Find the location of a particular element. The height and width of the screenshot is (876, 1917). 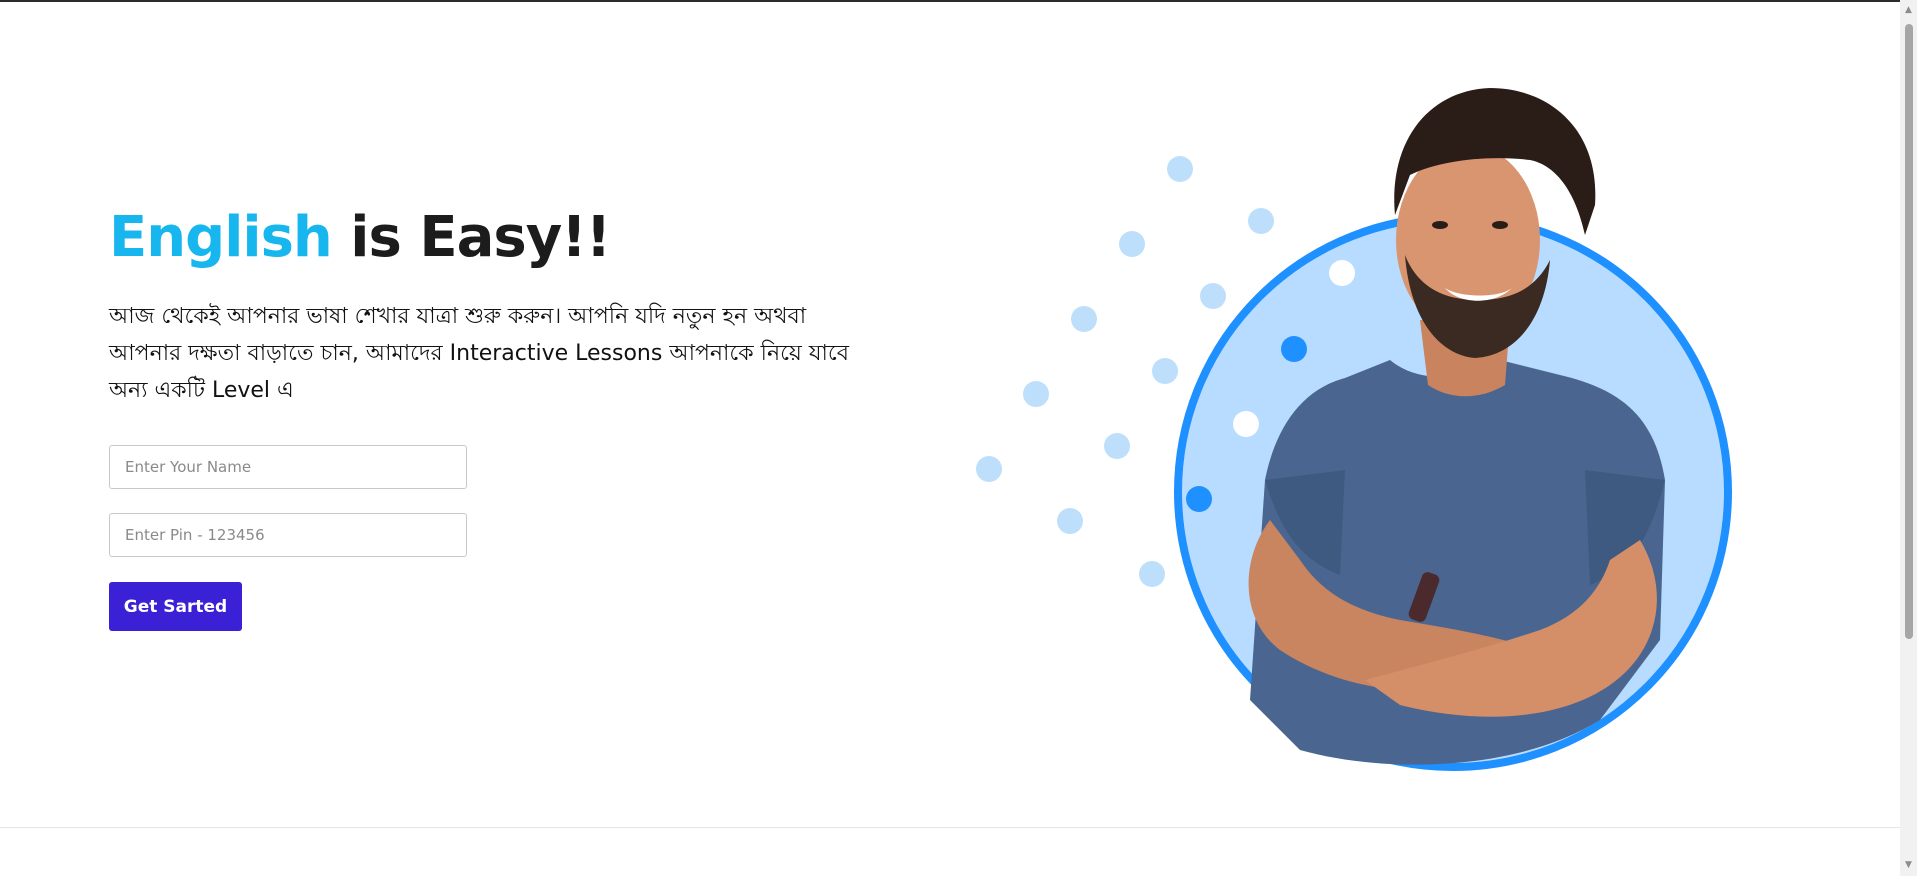

scrollbar-thumb is located at coordinates (1909, 331).